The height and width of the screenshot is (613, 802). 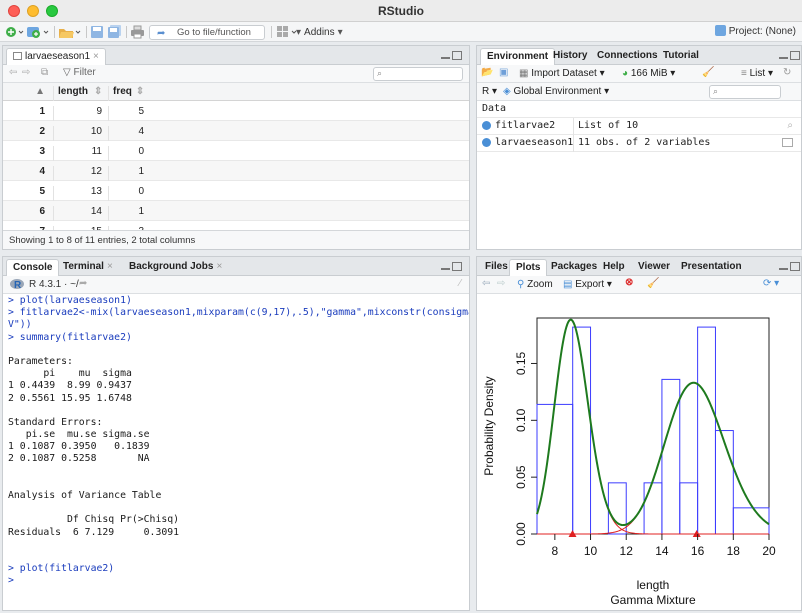 What do you see at coordinates (460, 283) in the screenshot?
I see `clear-console-icon: ⁄` at bounding box center [460, 283].